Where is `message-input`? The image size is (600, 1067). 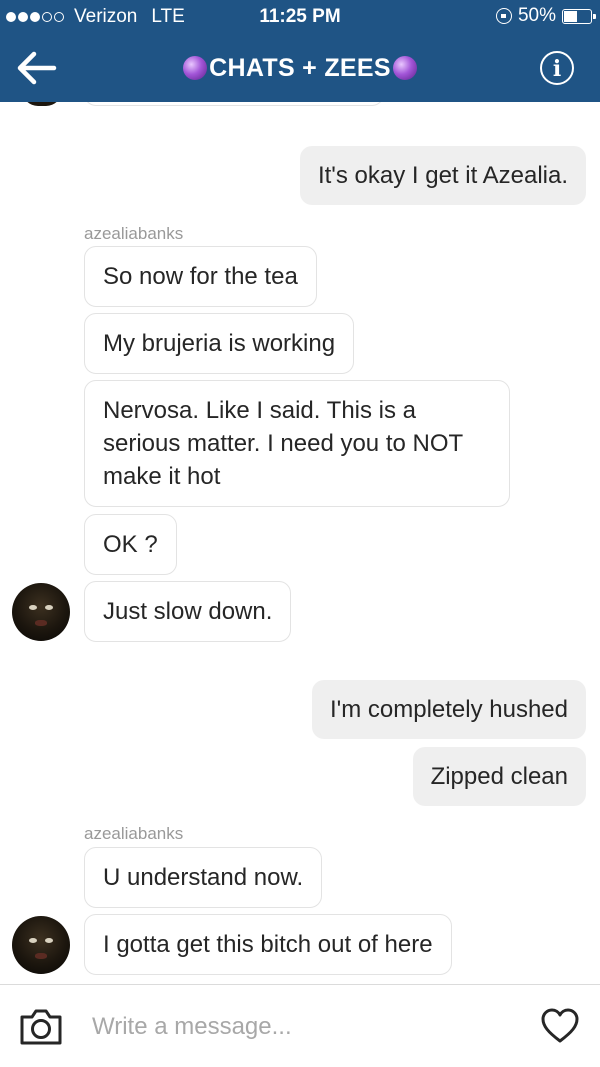 message-input is located at coordinates (302, 1027).